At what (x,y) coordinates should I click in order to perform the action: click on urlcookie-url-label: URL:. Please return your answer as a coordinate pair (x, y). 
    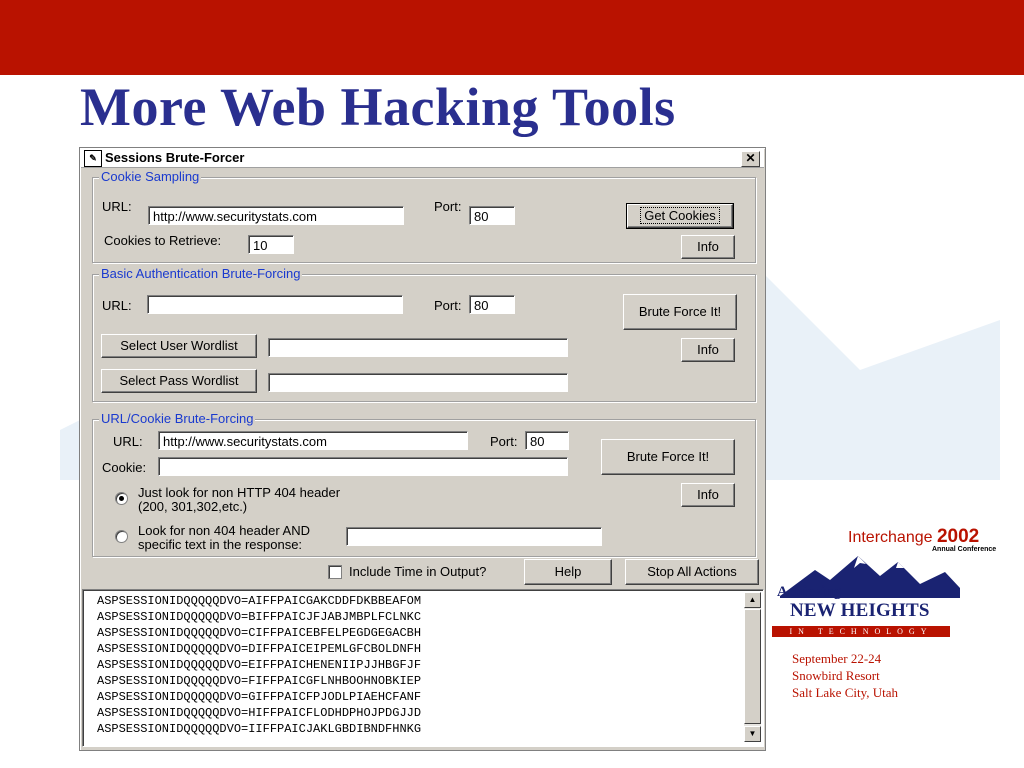
    Looking at the image, I should click on (128, 441).